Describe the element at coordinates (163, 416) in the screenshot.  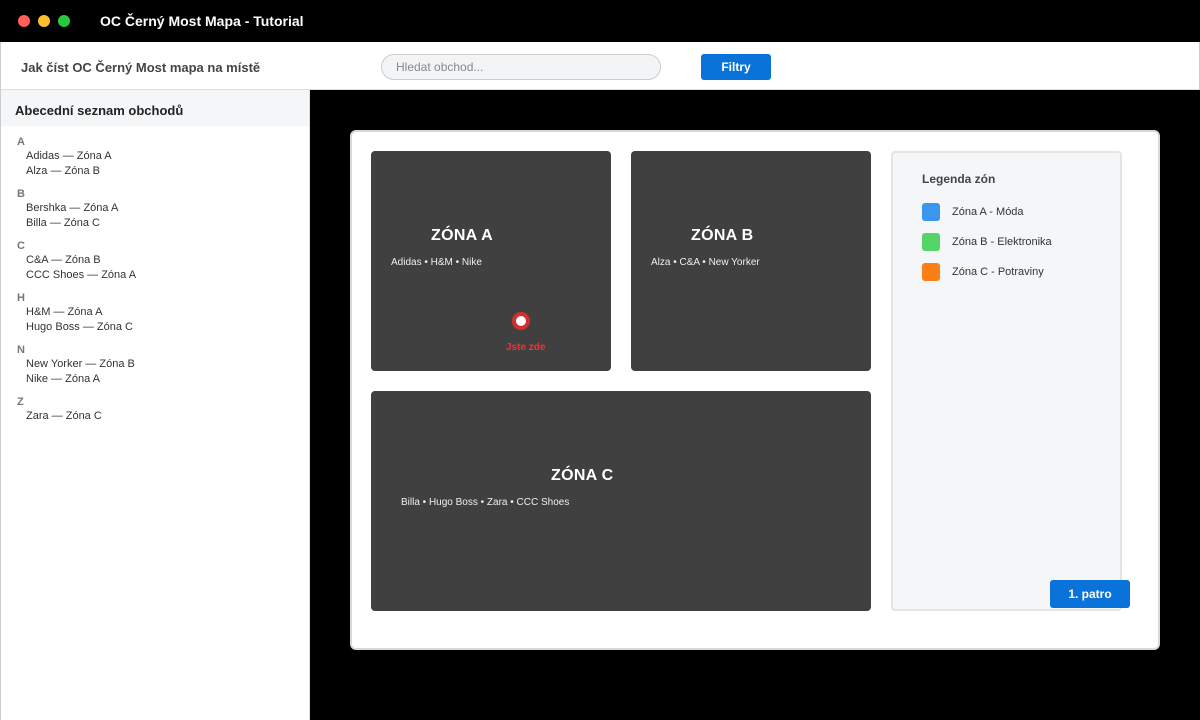
I see `list-item: Zara — Zóna C` at that location.